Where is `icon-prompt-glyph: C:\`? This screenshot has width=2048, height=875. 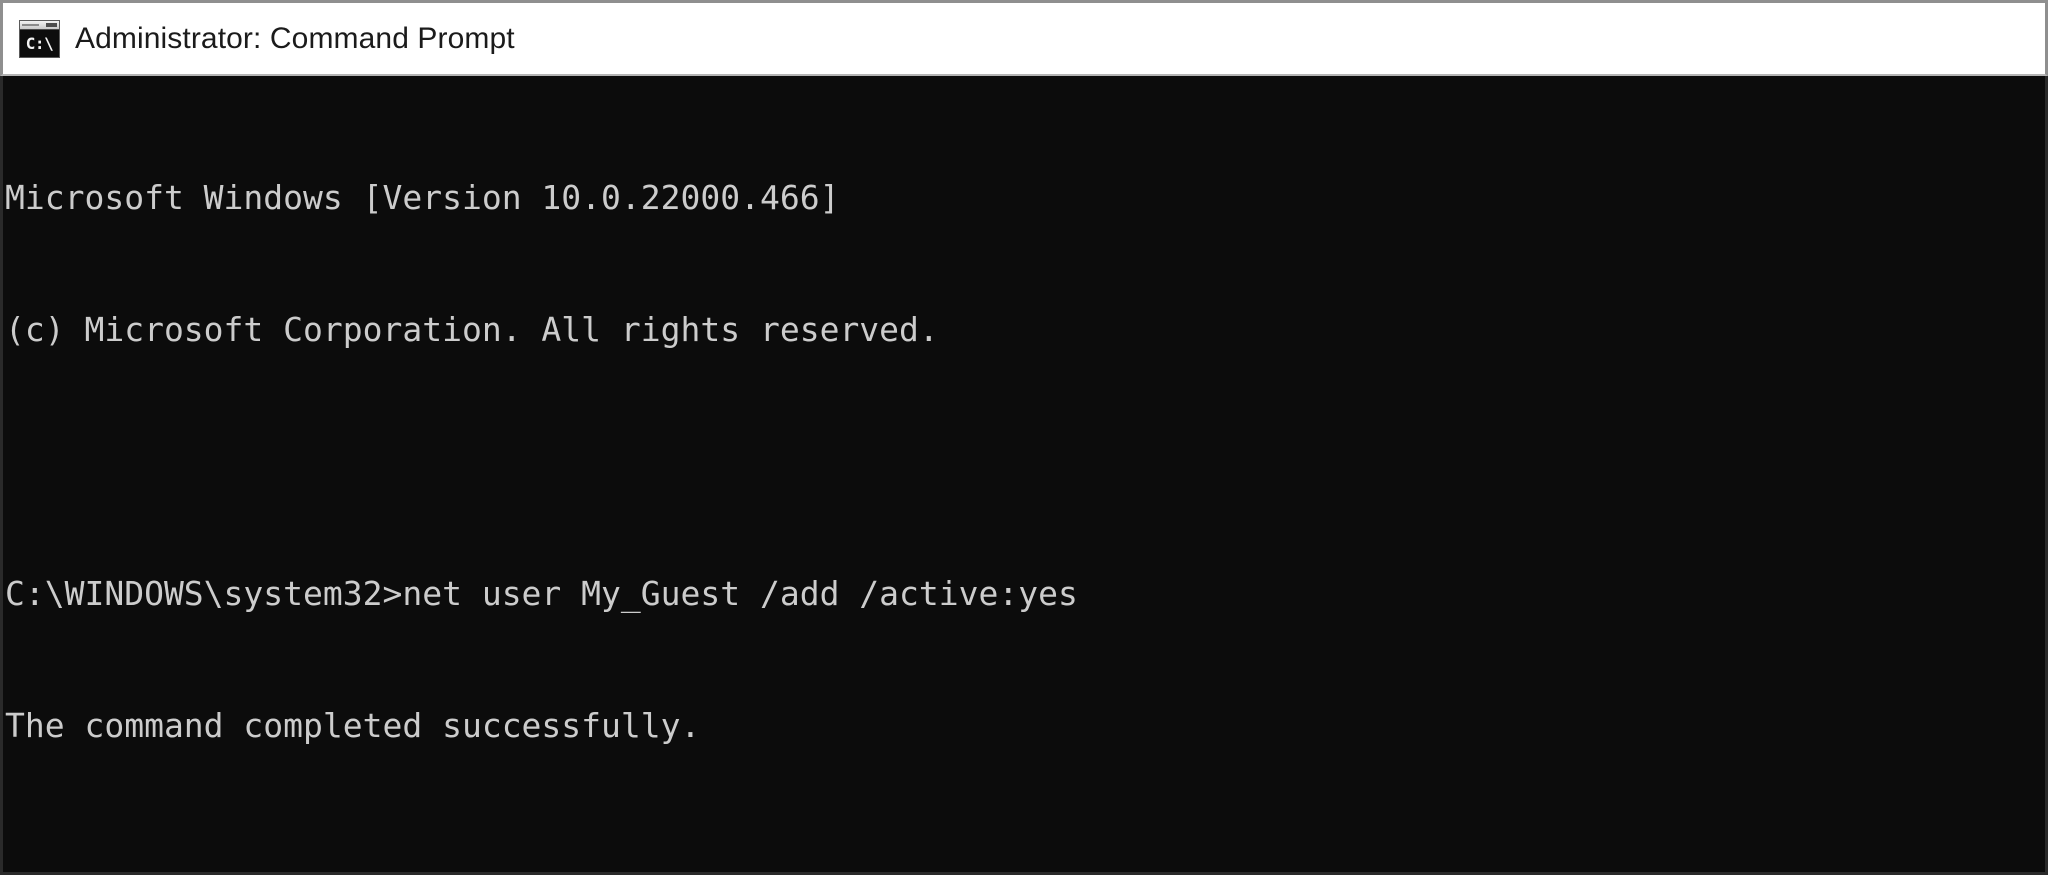 icon-prompt-glyph: C:\ is located at coordinates (39, 43).